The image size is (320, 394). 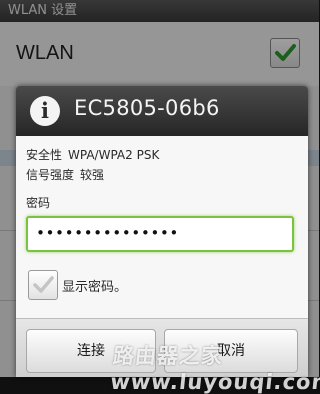 I want to click on checkmark-icon, so click(x=43, y=284).